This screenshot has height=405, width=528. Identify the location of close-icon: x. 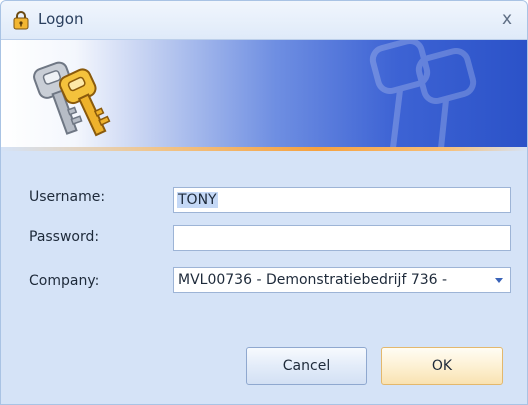
(507, 19).